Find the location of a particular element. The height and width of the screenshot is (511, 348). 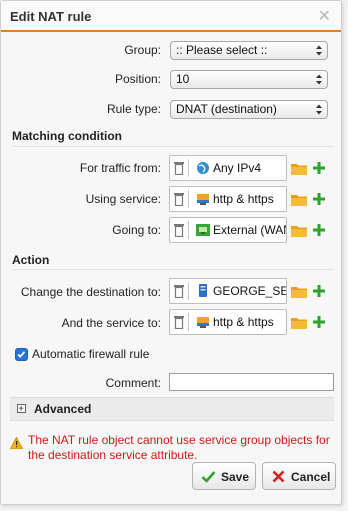

going-to-field: External (WAN is located at coordinates (228, 230).